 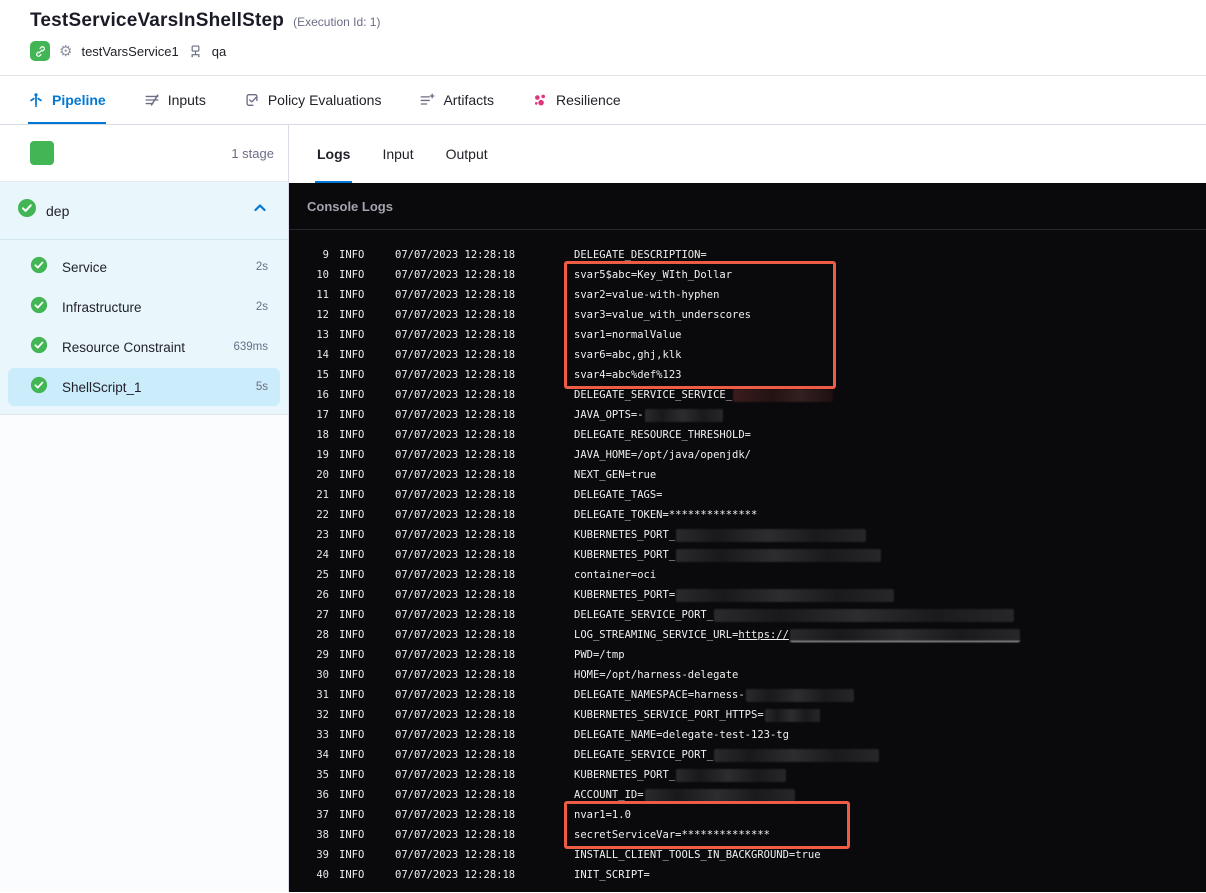 What do you see at coordinates (322, 695) in the screenshot?
I see `line-number: 31` at bounding box center [322, 695].